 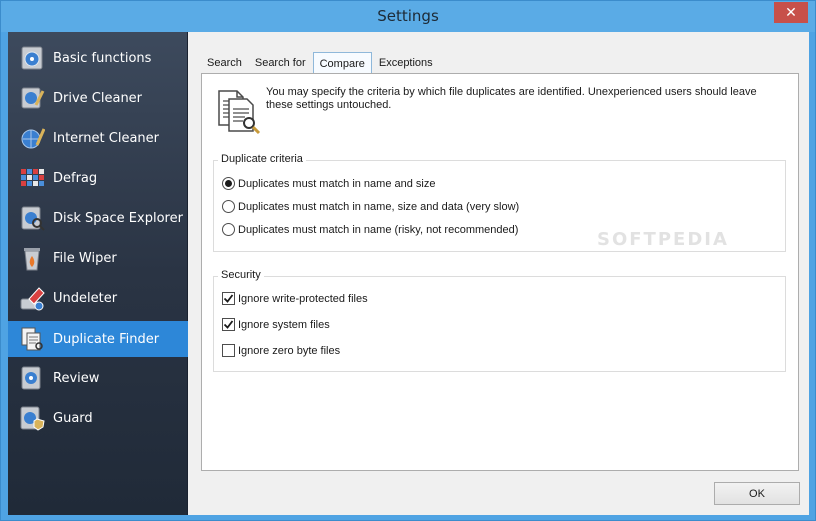 I want to click on sidebar-item-label: Guard, so click(x=73, y=418).